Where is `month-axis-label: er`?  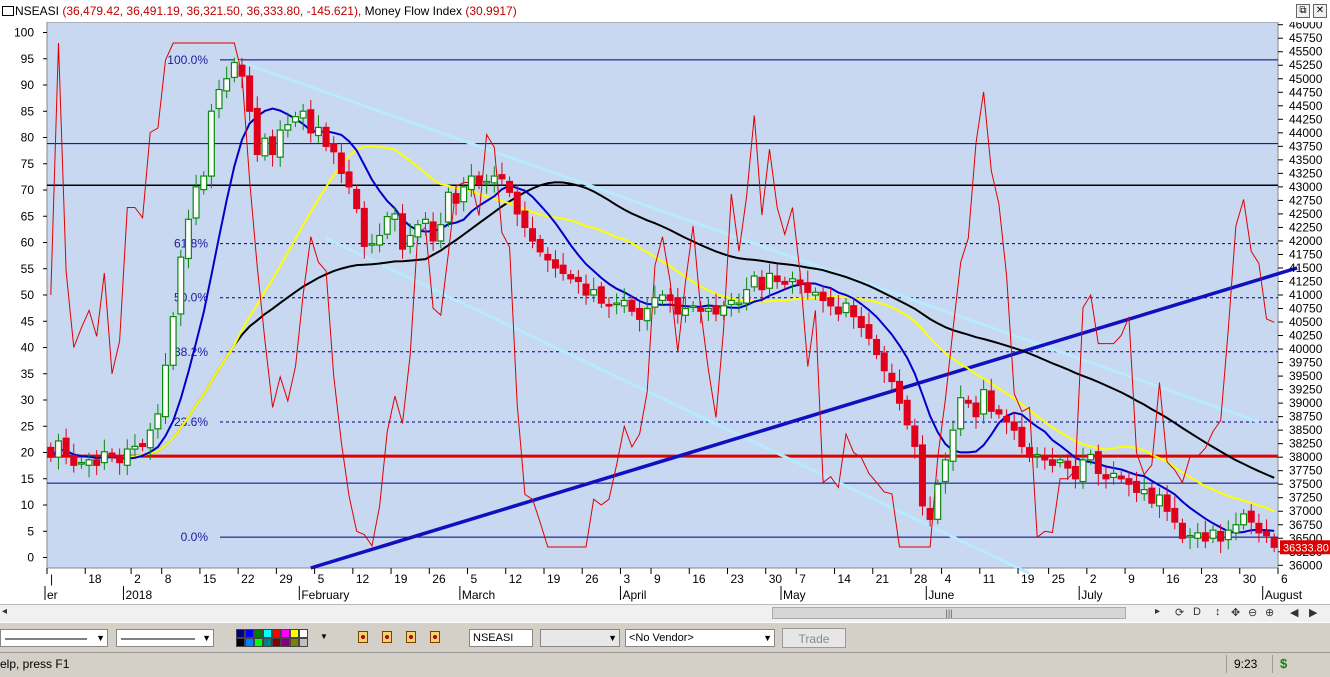 month-axis-label: er is located at coordinates (52, 595).